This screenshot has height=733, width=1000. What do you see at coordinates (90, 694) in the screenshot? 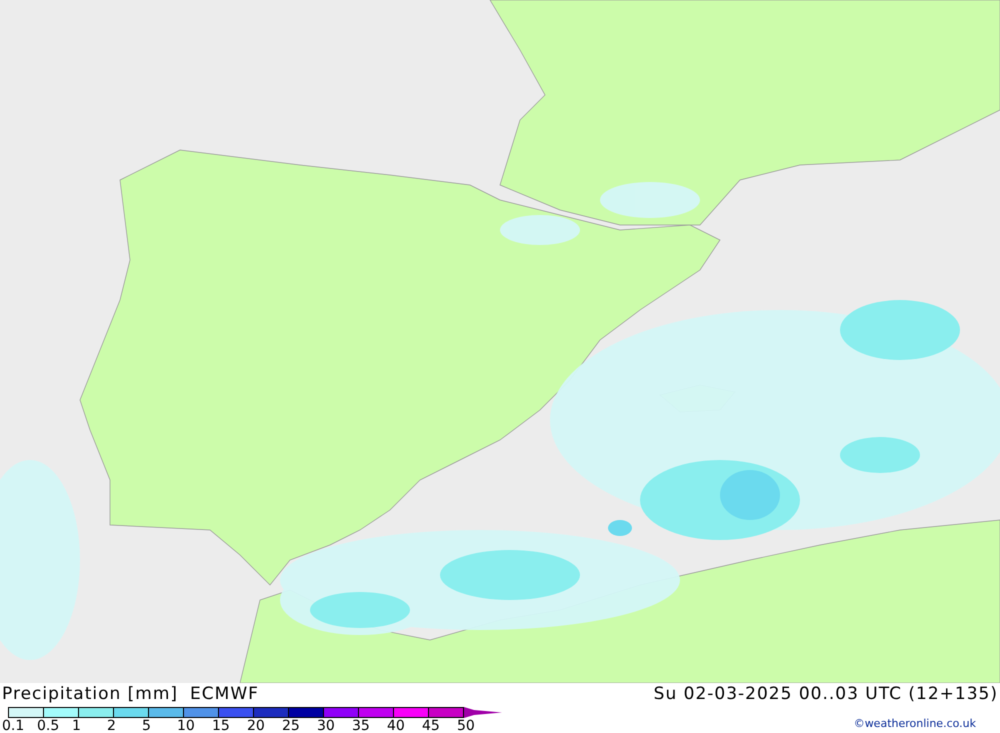
I see `map-title: Precipitation [mm]` at bounding box center [90, 694].